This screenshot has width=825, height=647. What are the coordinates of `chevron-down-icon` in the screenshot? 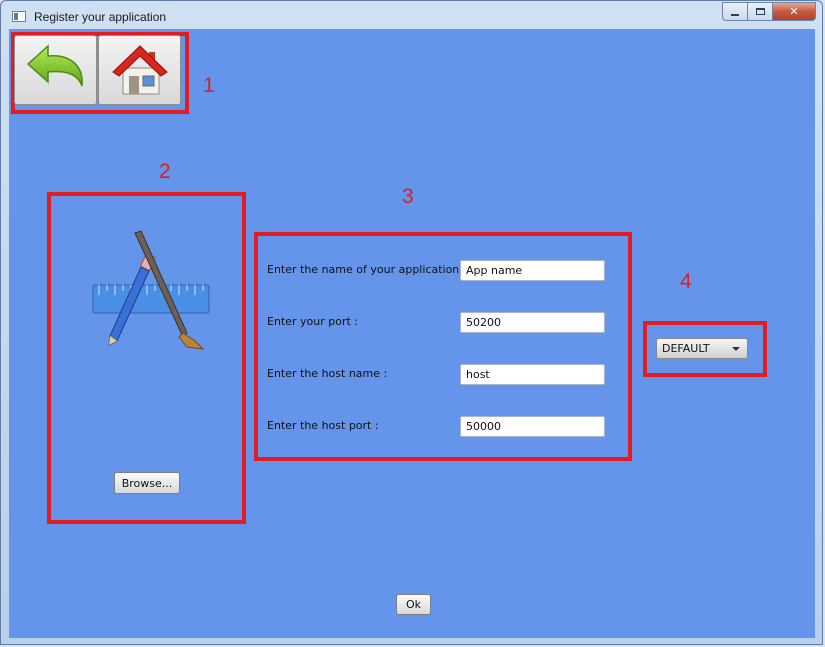 It's located at (736, 349).